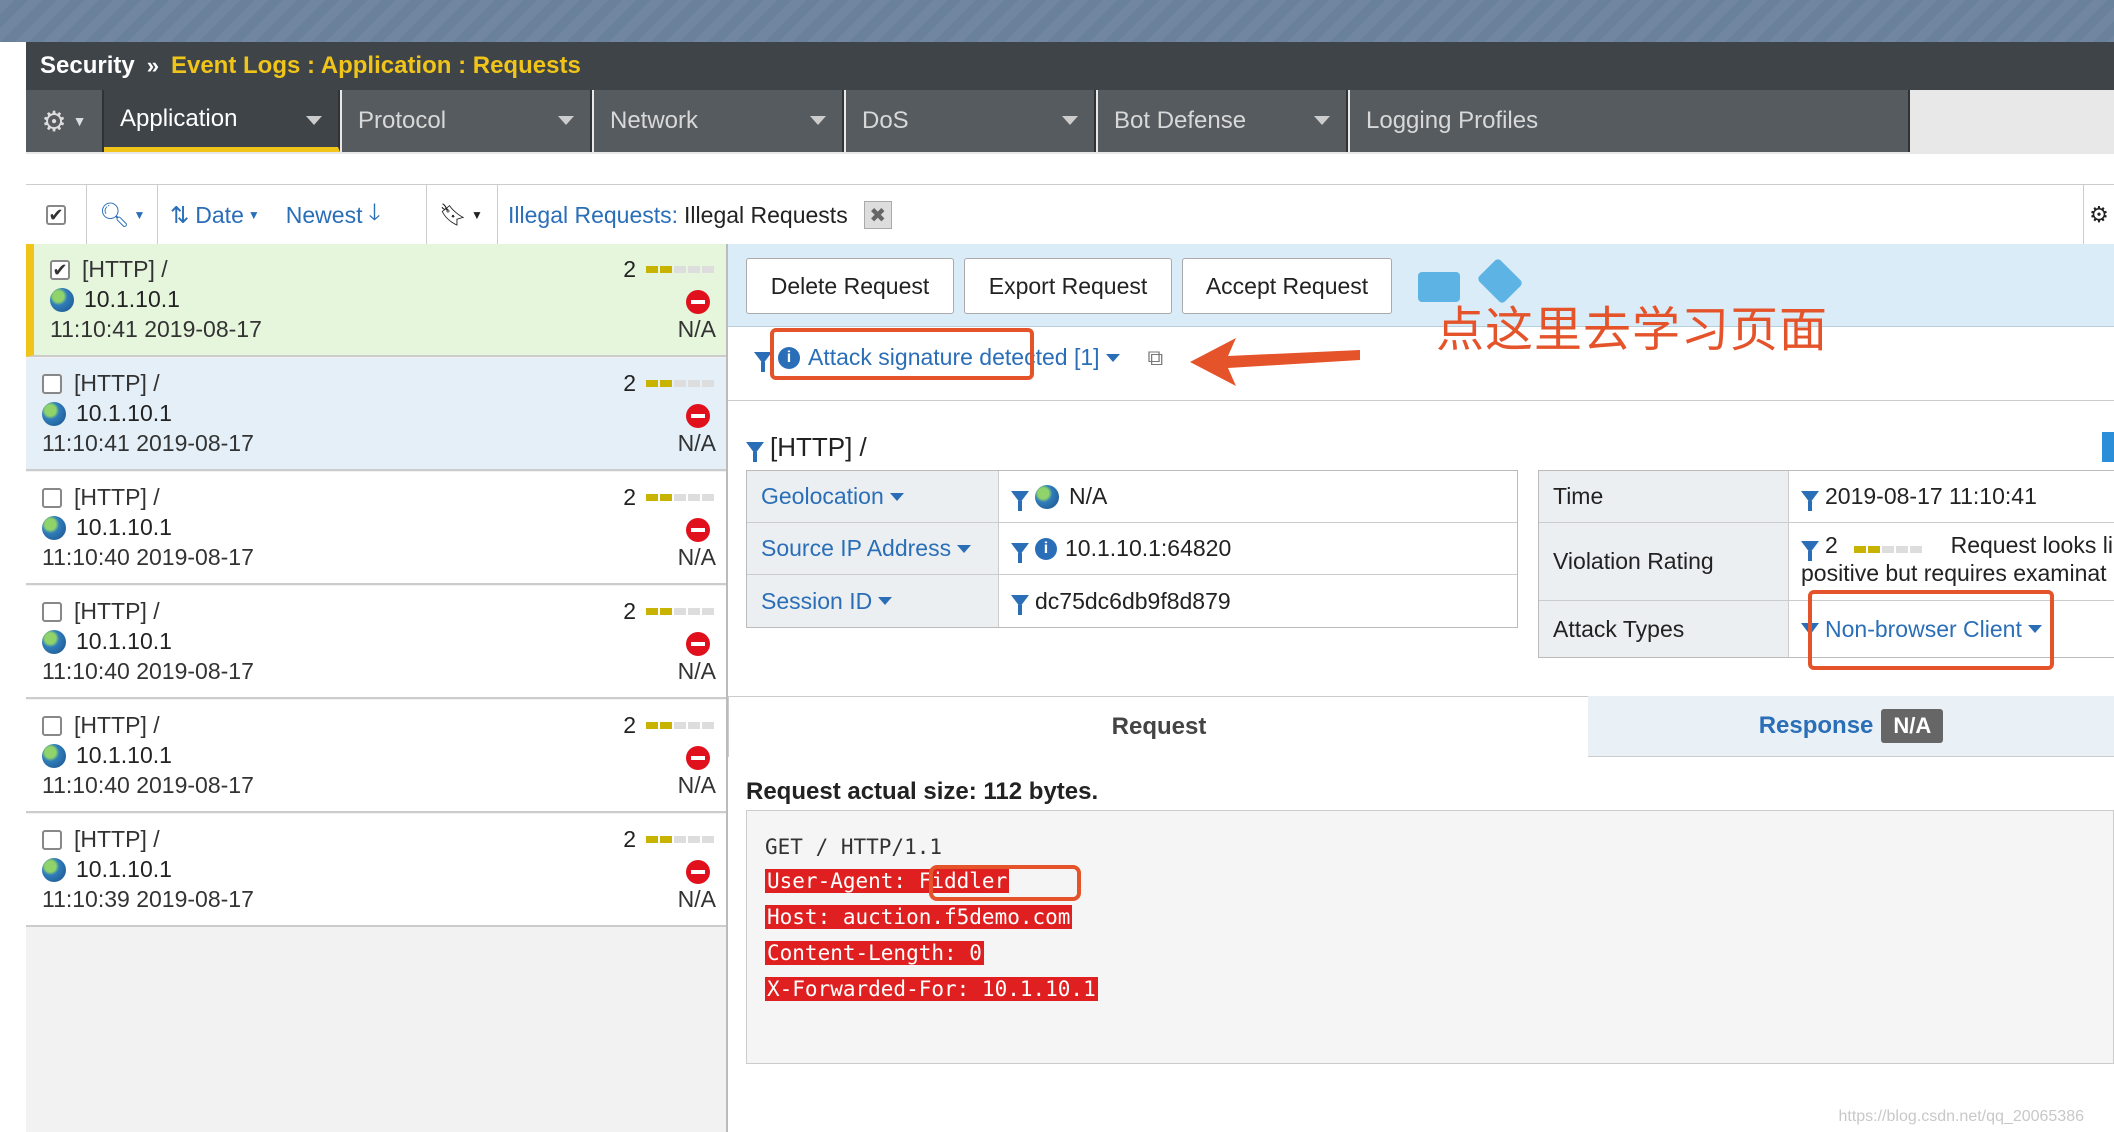 The height and width of the screenshot is (1132, 2114). I want to click on list-item: [HTTP] / 10.1.10.1 11:10:39 2019-08-17 2 N/A, so click(376, 870).